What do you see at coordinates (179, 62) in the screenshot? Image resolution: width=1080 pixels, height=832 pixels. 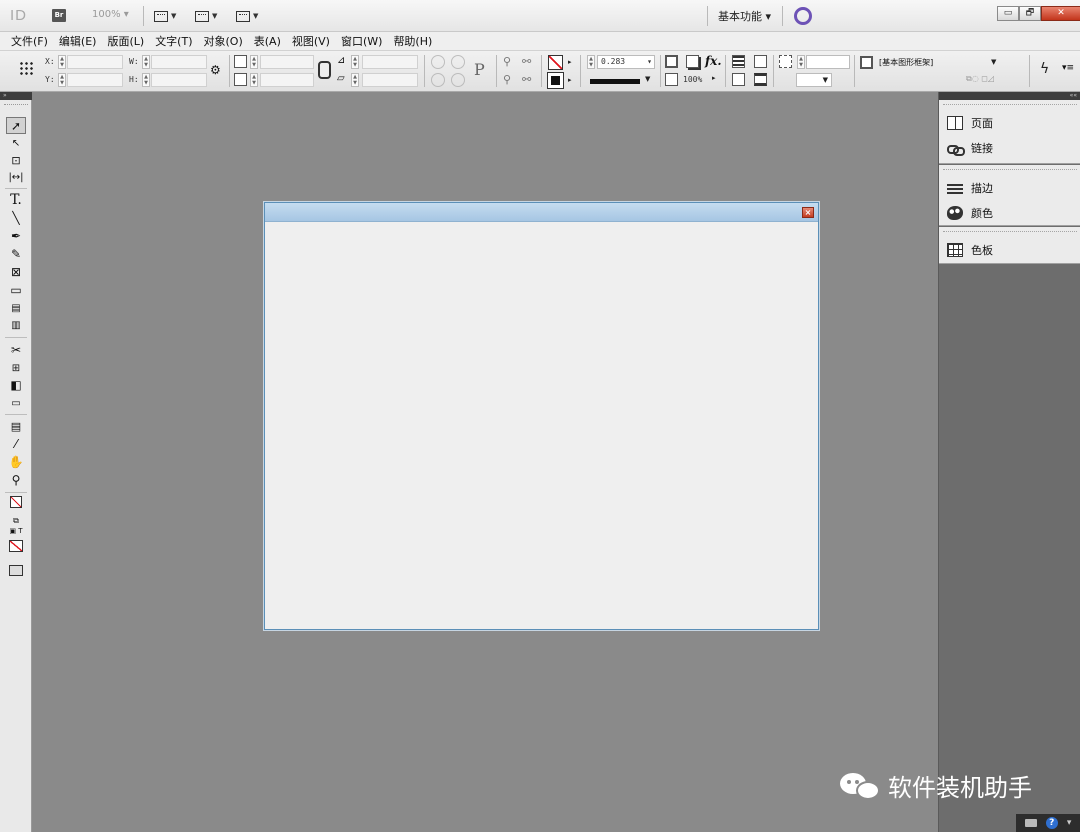 I see `w-field` at bounding box center [179, 62].